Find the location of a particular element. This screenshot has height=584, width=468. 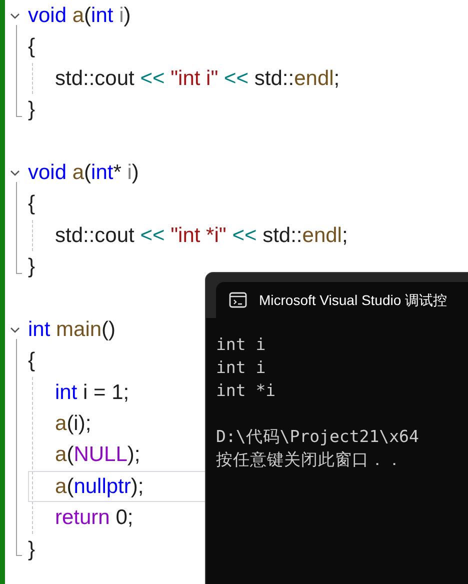

code-line: a(i); is located at coordinates (73, 424).